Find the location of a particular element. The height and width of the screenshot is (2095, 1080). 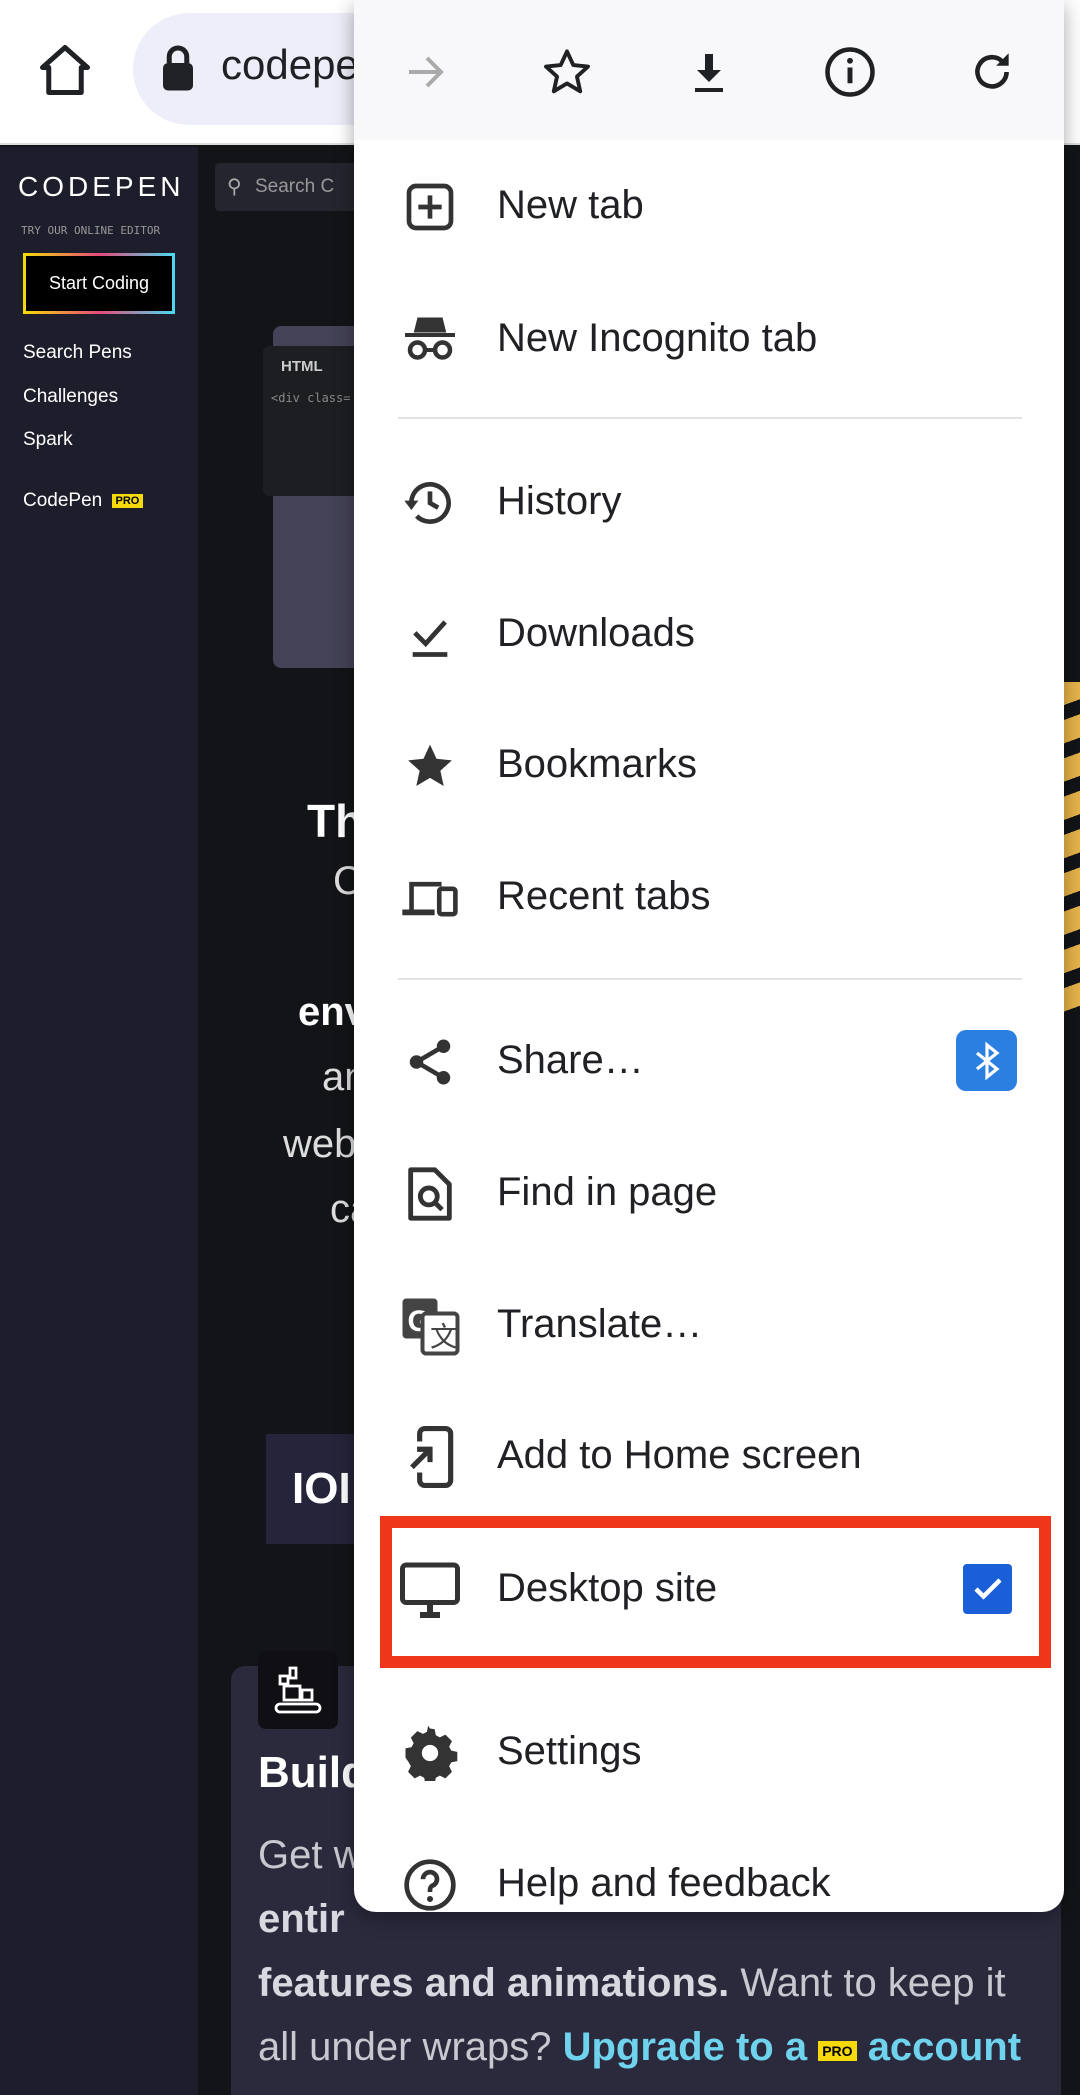

card-line-2: entir is located at coordinates (301, 1919).